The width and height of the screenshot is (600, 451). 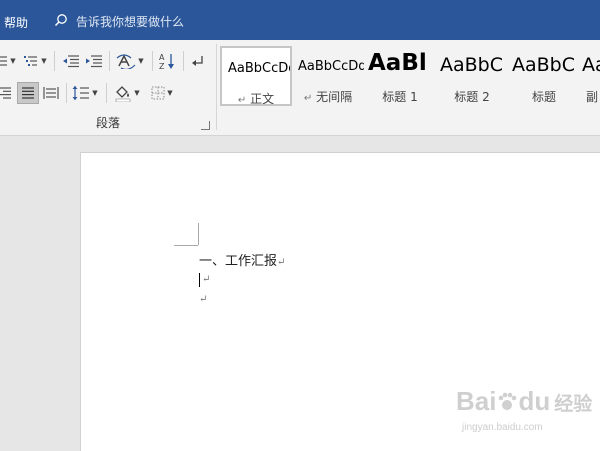 I want to click on bullets-icon, so click(x=4, y=61).